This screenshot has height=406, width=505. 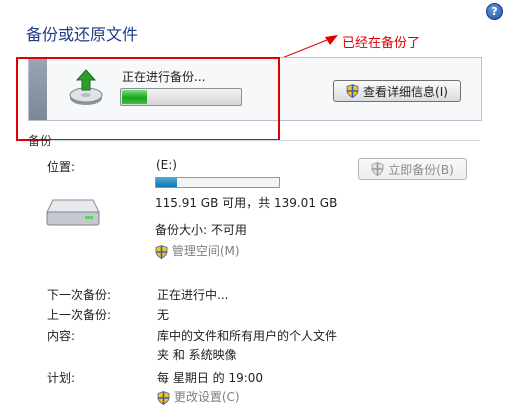 I want to click on view-details-button: 查看详细信息(I), so click(x=397, y=91).